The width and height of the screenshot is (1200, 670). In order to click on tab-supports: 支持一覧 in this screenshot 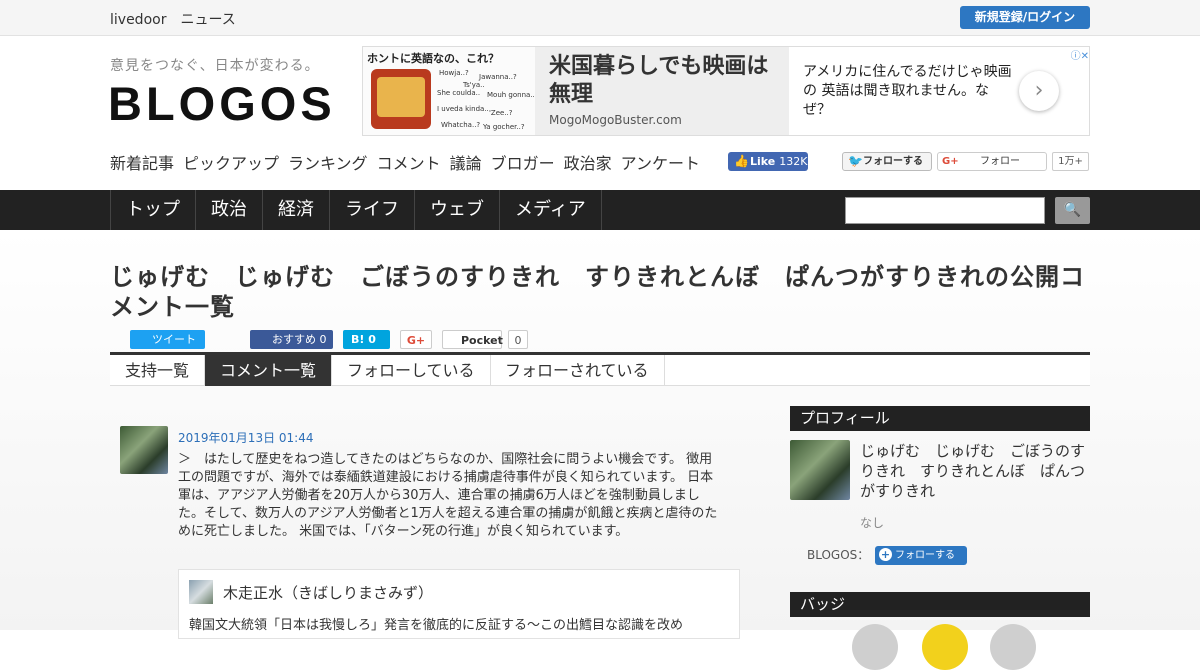, I will do `click(158, 370)`.